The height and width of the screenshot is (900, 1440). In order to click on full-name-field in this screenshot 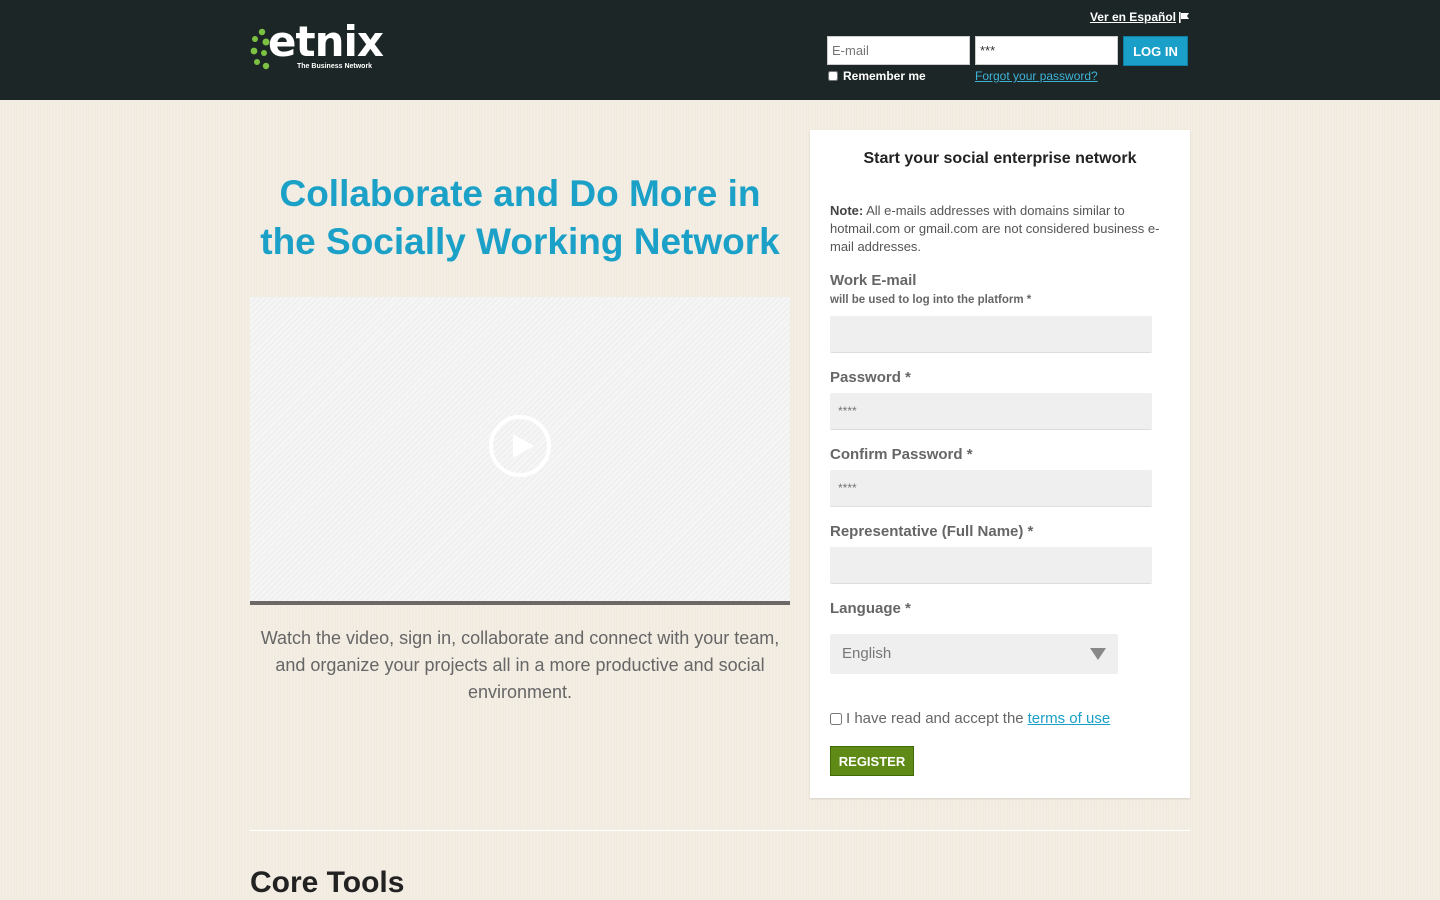, I will do `click(991, 565)`.